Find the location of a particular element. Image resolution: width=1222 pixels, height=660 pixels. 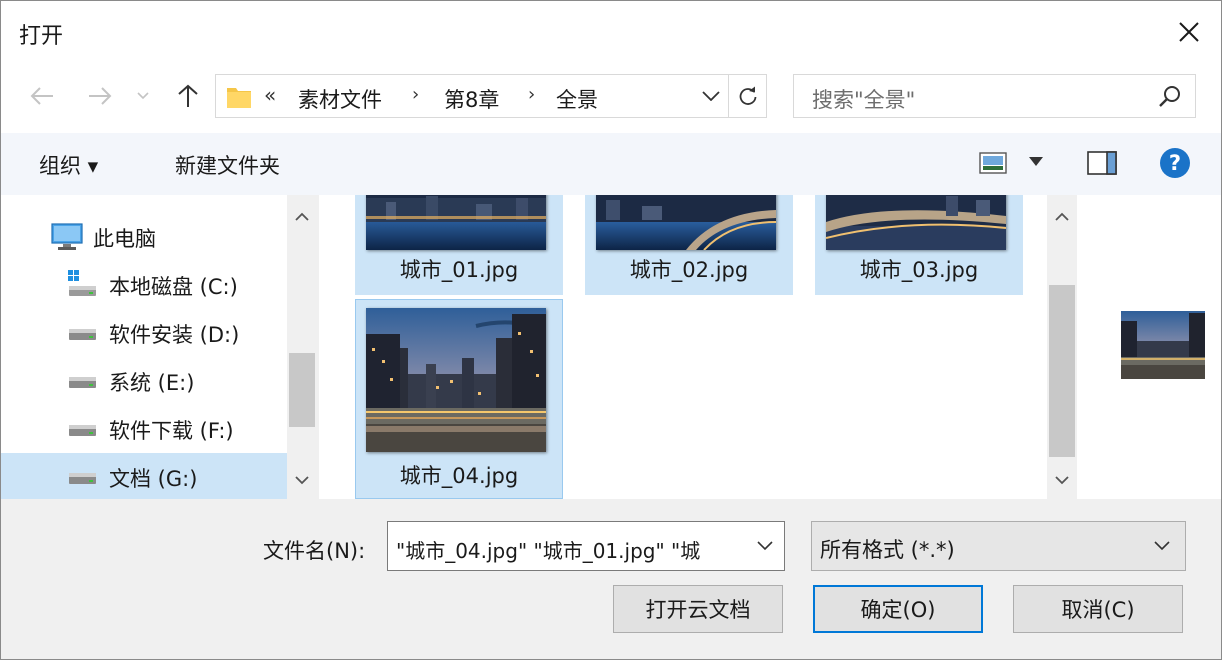

close-button is located at coordinates (1189, 32).